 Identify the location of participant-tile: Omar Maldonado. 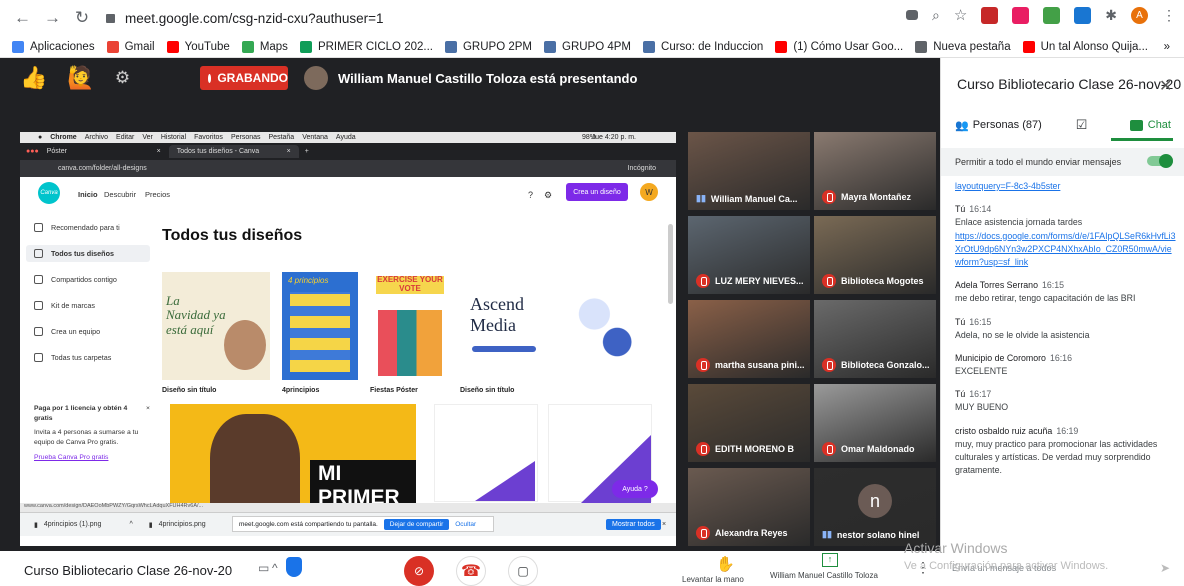
(875, 423).